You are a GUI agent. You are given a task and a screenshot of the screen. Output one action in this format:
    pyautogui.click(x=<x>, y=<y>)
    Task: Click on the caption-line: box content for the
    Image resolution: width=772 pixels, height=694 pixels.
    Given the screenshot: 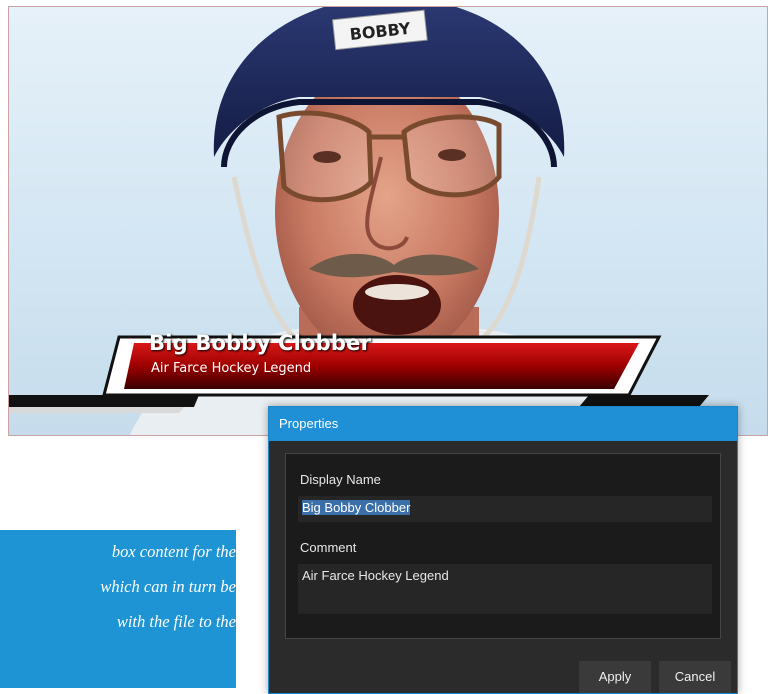 What is the action you would take?
    pyautogui.click(x=173, y=551)
    